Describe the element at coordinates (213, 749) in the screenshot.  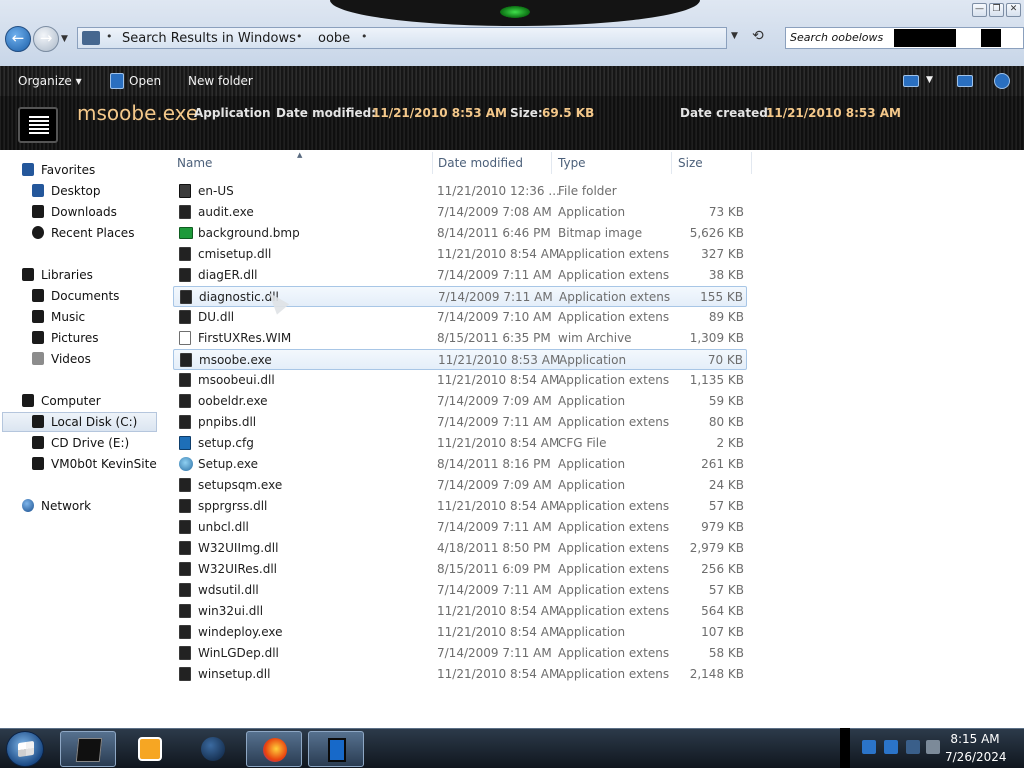
I see `taskbar-globe-button` at that location.